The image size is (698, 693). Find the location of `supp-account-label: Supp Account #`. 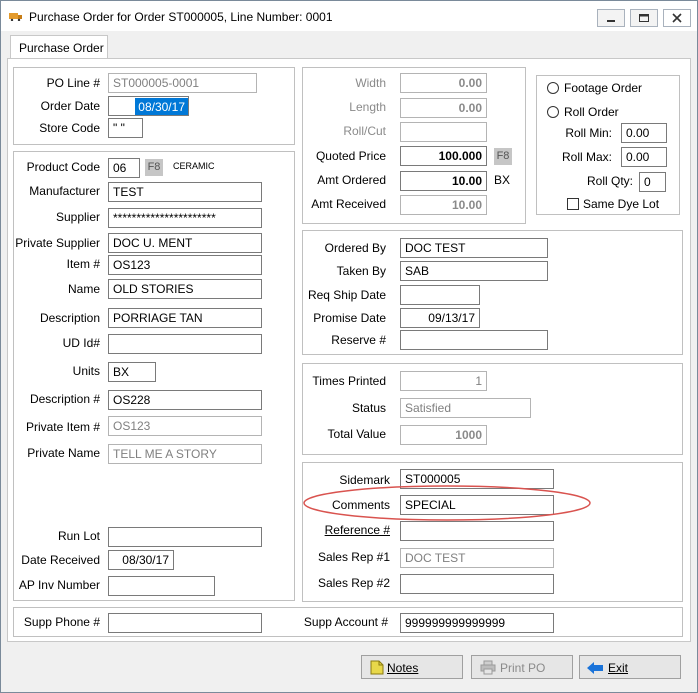

supp-account-label: Supp Account # is located at coordinates (345, 622).